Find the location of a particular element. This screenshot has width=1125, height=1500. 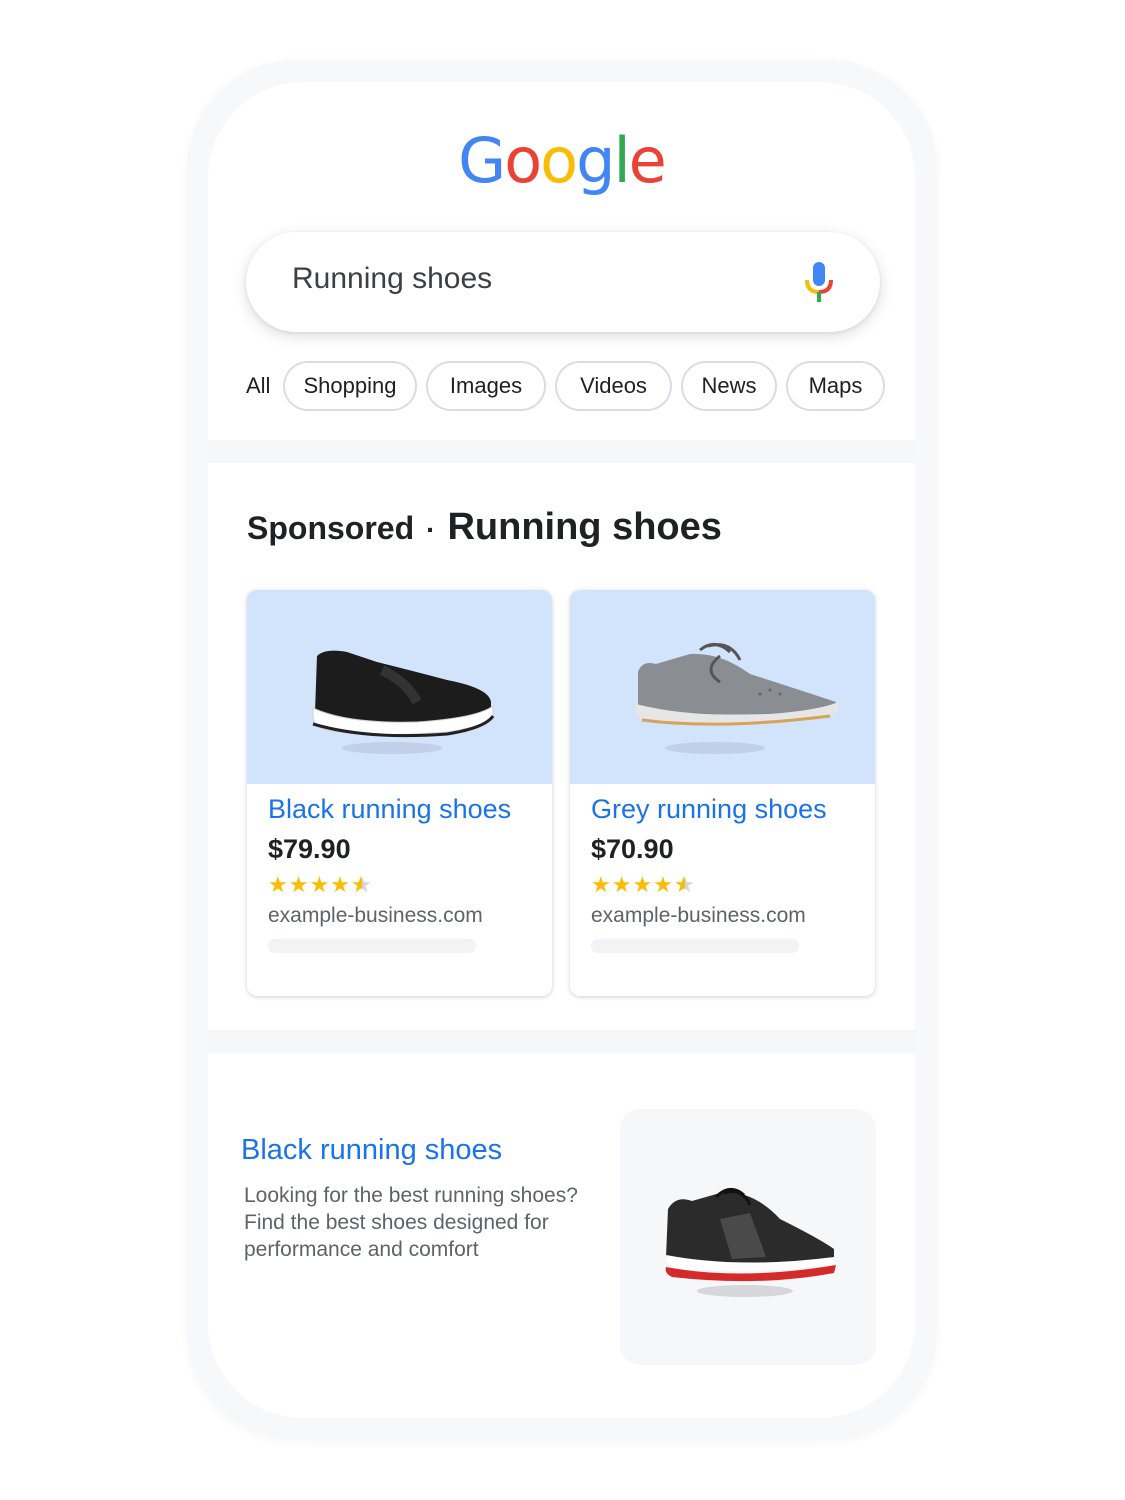

sponsored-heading: Sponsored · Running shoes is located at coordinates (484, 527).